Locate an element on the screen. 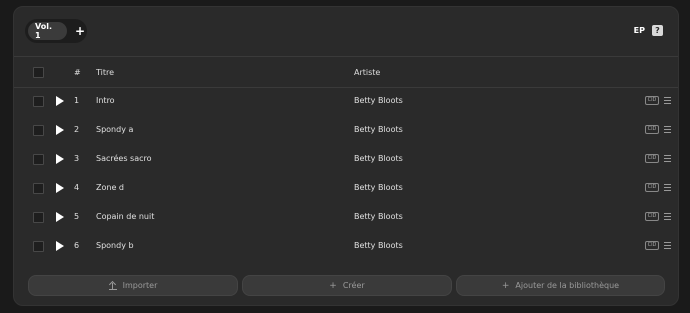 The width and height of the screenshot is (690, 313). add-volume-button: + is located at coordinates (80, 31).